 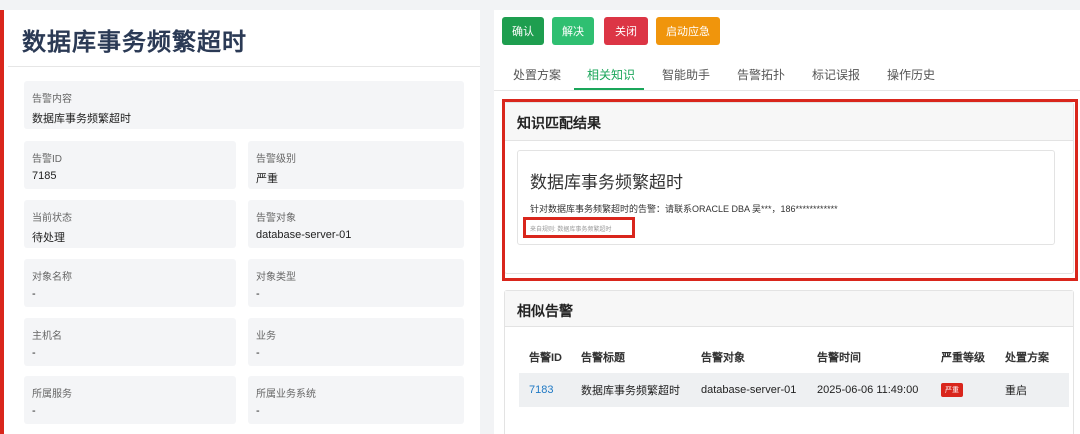 What do you see at coordinates (52, 394) in the screenshot?
I see `field-label: 所属服务` at bounding box center [52, 394].